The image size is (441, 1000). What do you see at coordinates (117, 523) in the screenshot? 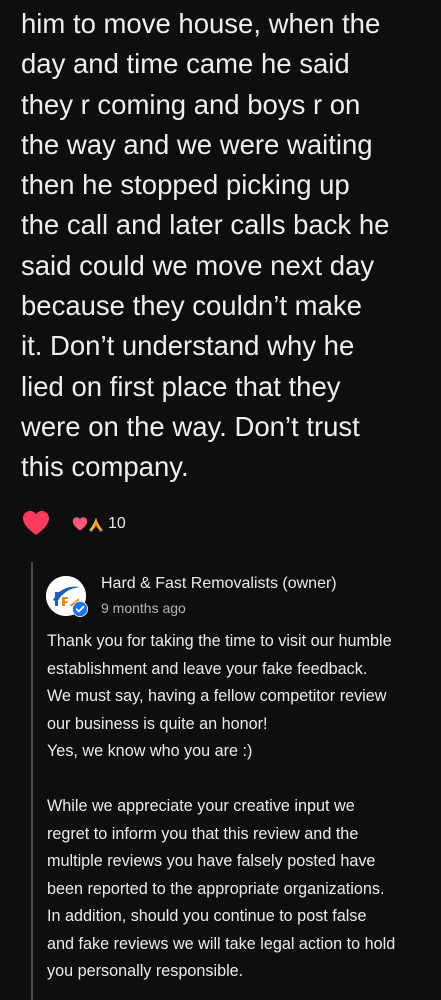
I see `reaction-count: 10` at bounding box center [117, 523].